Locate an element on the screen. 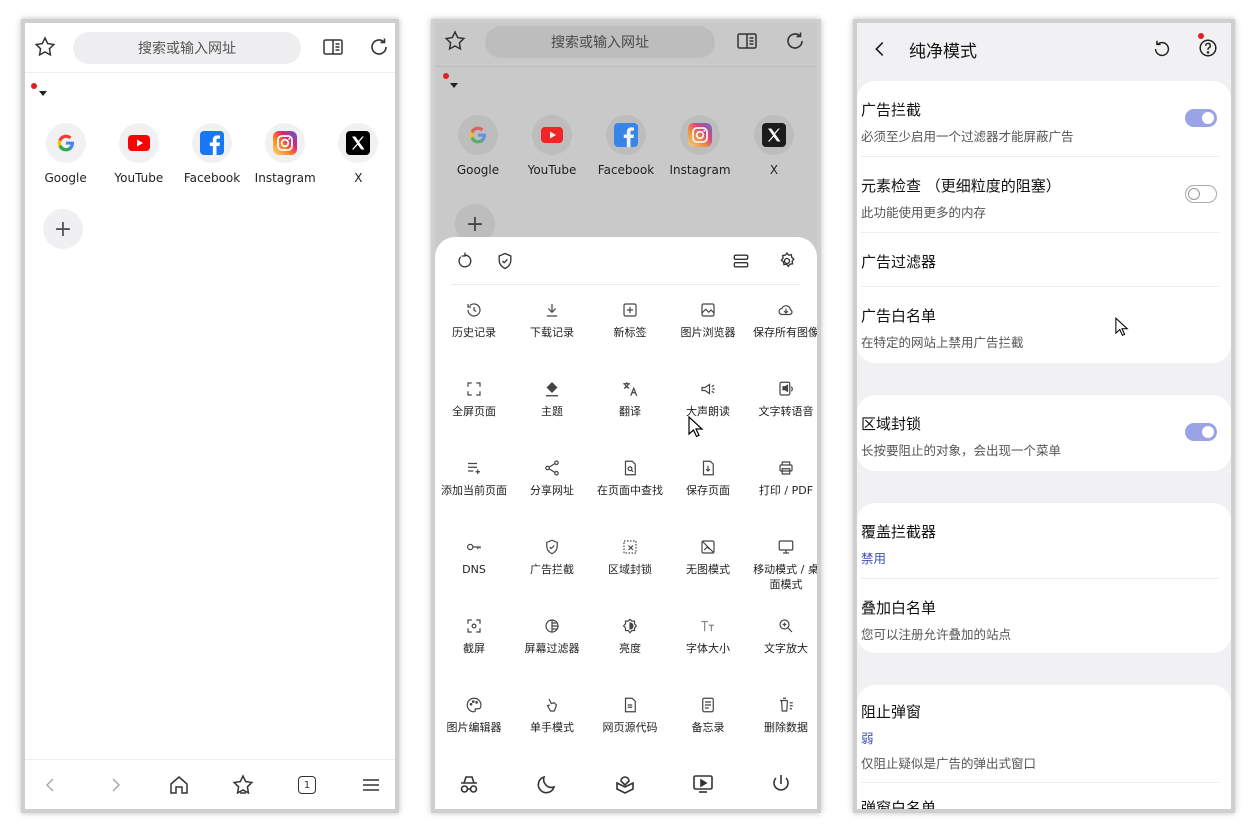 The width and height of the screenshot is (1256, 834). menu-no-image: 无图模式 is located at coordinates (708, 569).